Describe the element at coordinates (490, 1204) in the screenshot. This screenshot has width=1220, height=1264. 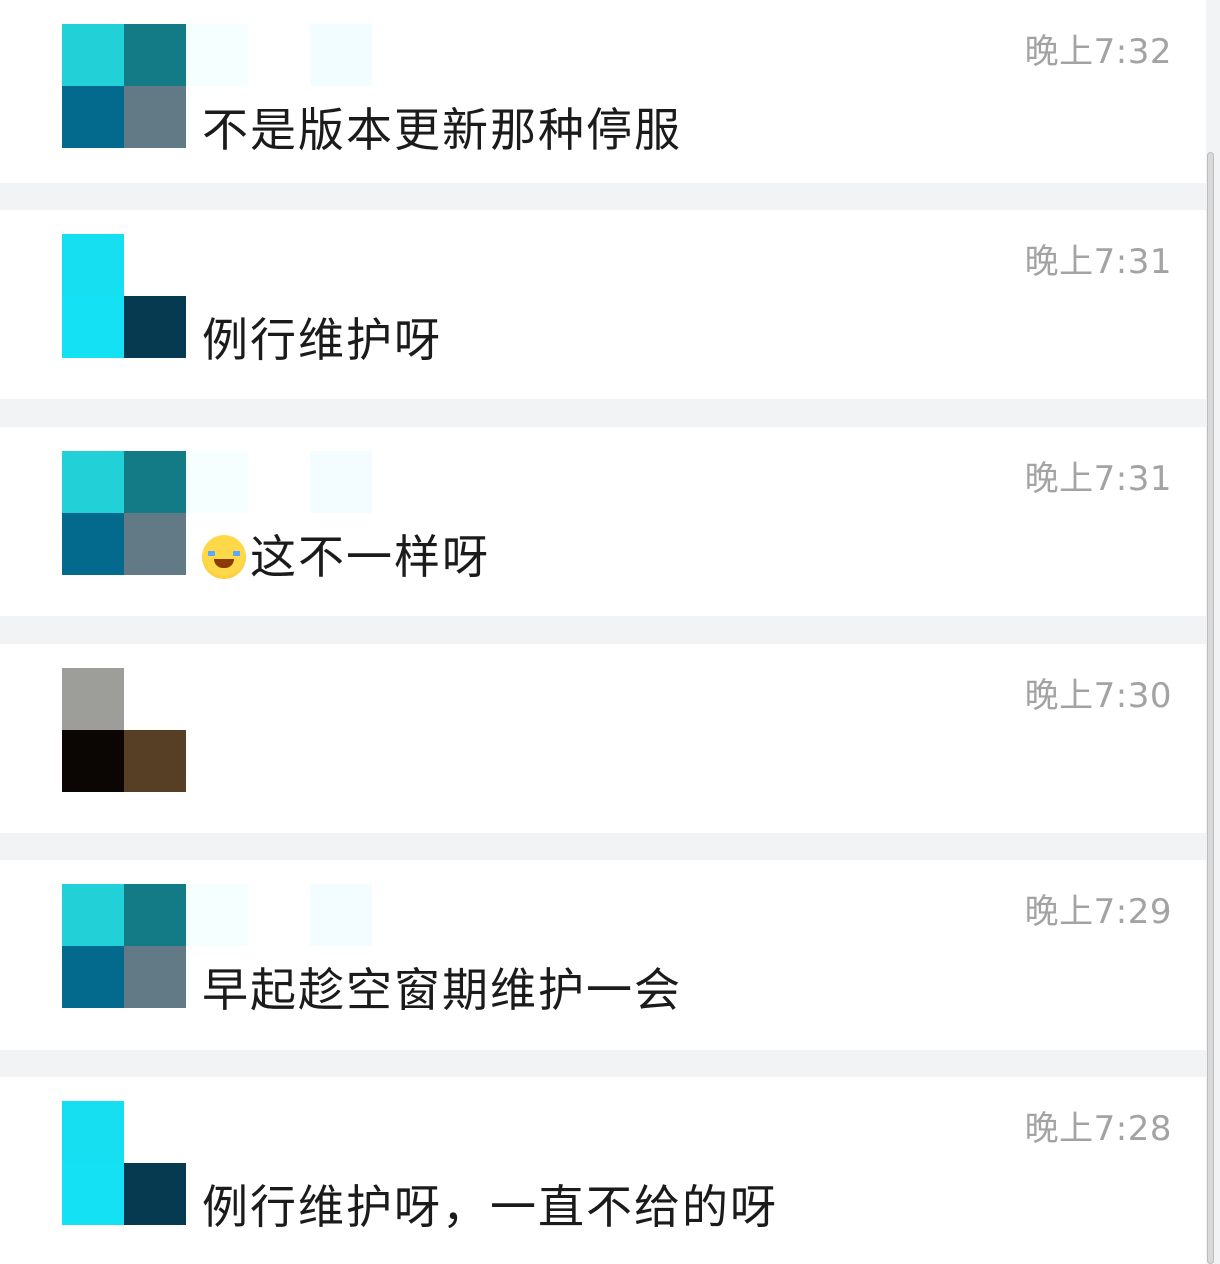
I see `message-text: 例行维护呀，一直不给的呀` at that location.